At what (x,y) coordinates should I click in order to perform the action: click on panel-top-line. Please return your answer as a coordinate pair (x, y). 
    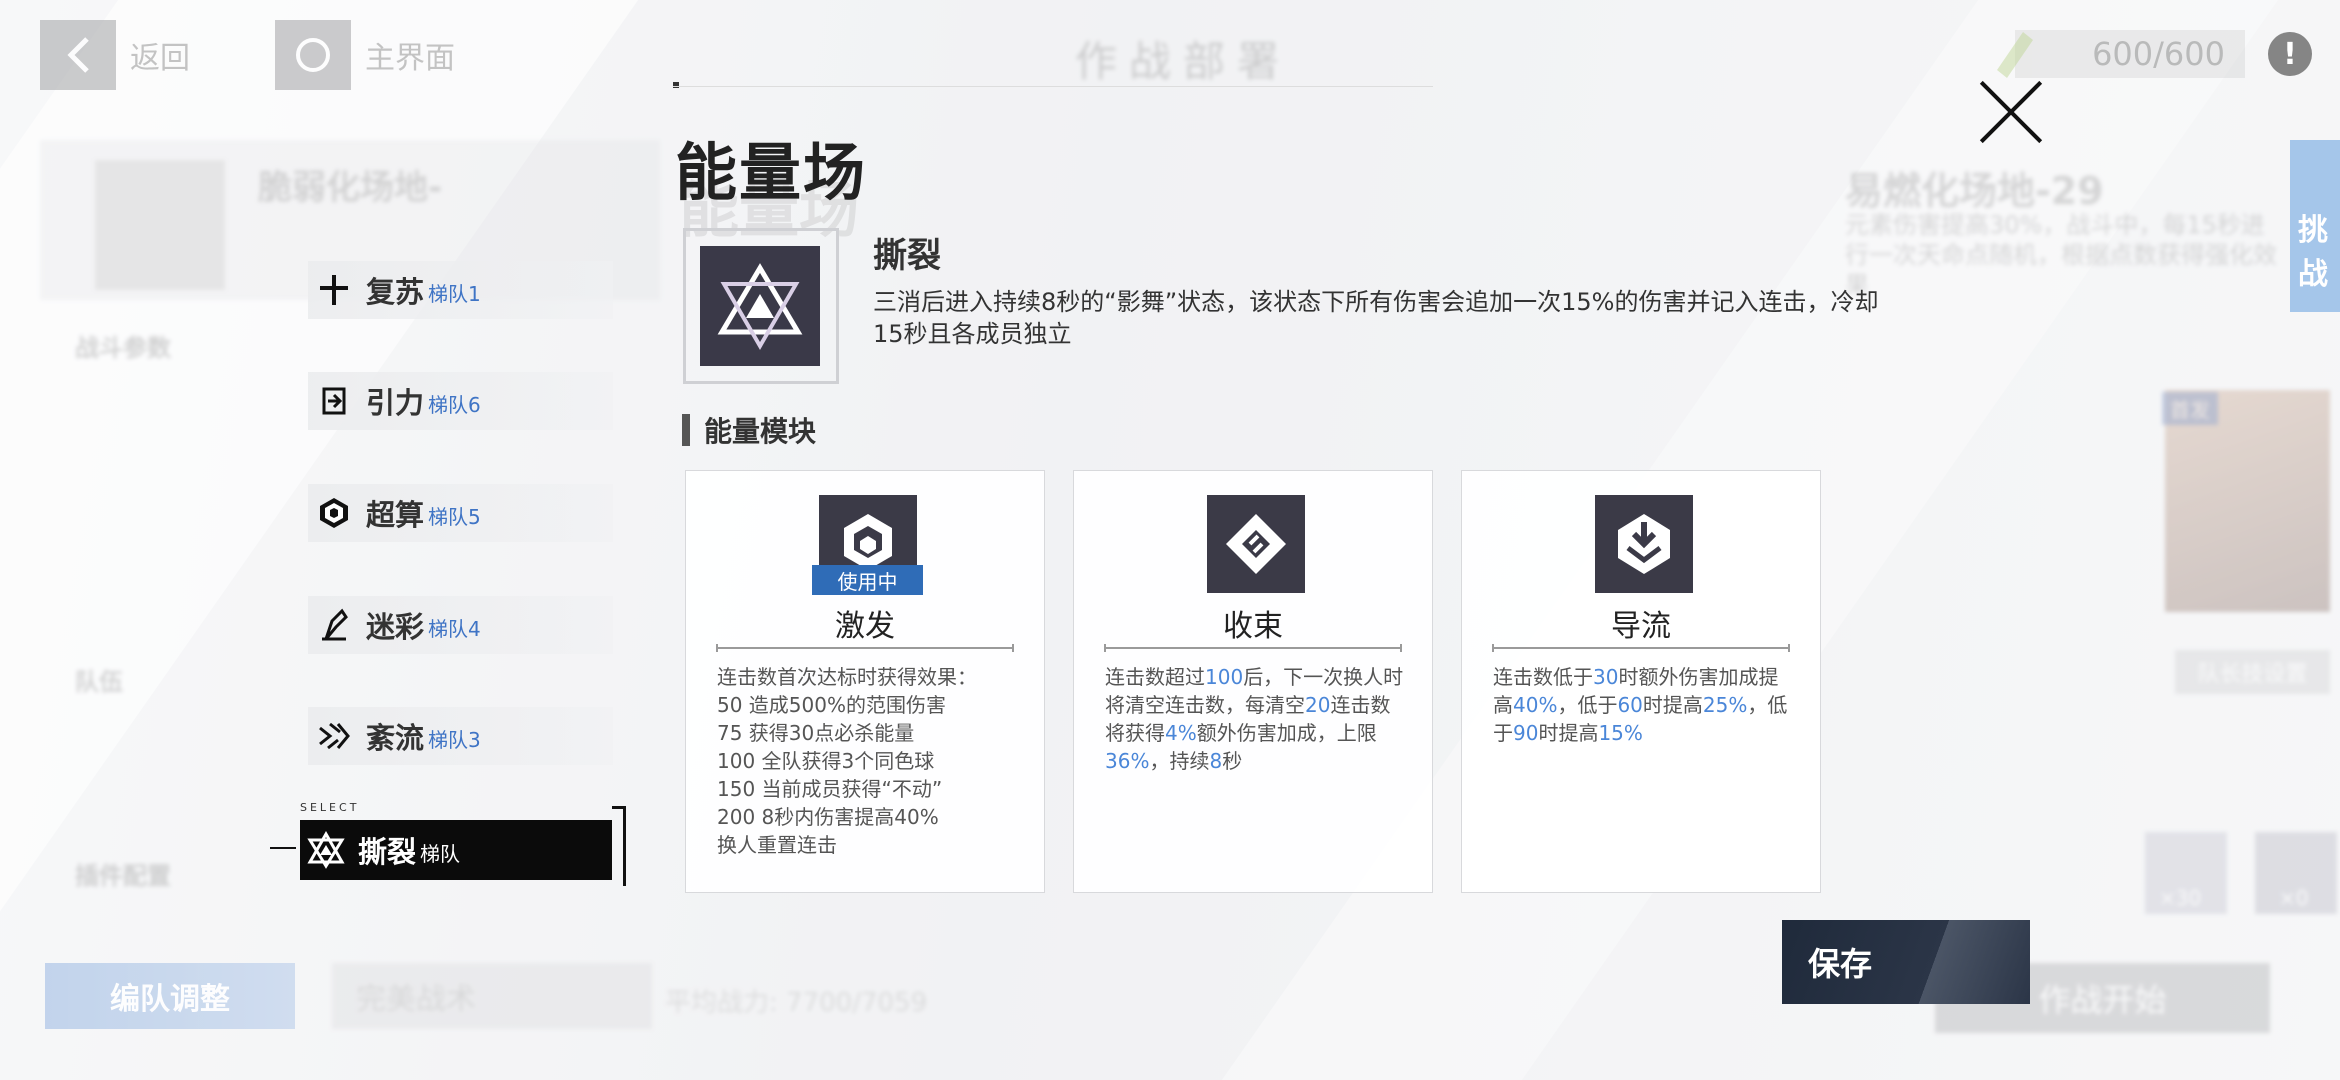
    Looking at the image, I should click on (1053, 86).